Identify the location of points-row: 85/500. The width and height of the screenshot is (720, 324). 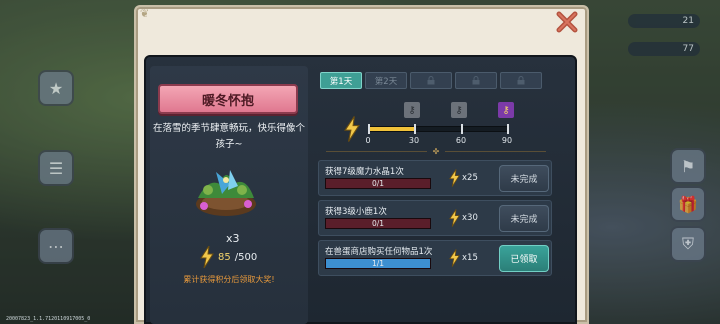
(228, 257).